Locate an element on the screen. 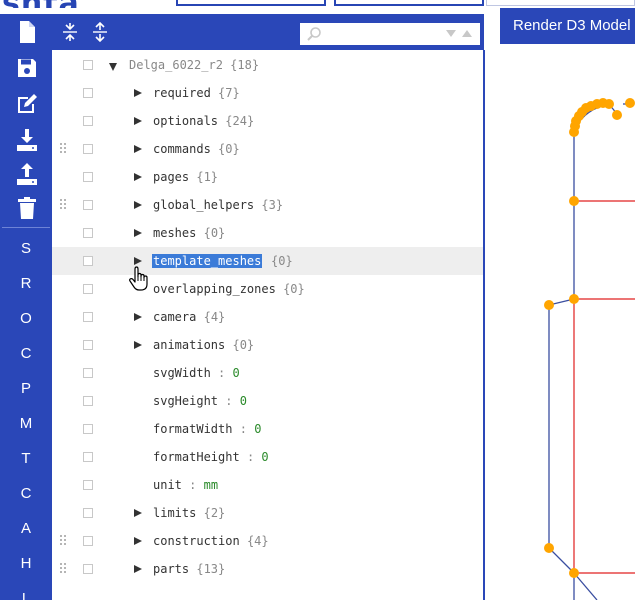 This screenshot has width=635, height=600. tree-key: overlapping_zones {0} is located at coordinates (229, 289).